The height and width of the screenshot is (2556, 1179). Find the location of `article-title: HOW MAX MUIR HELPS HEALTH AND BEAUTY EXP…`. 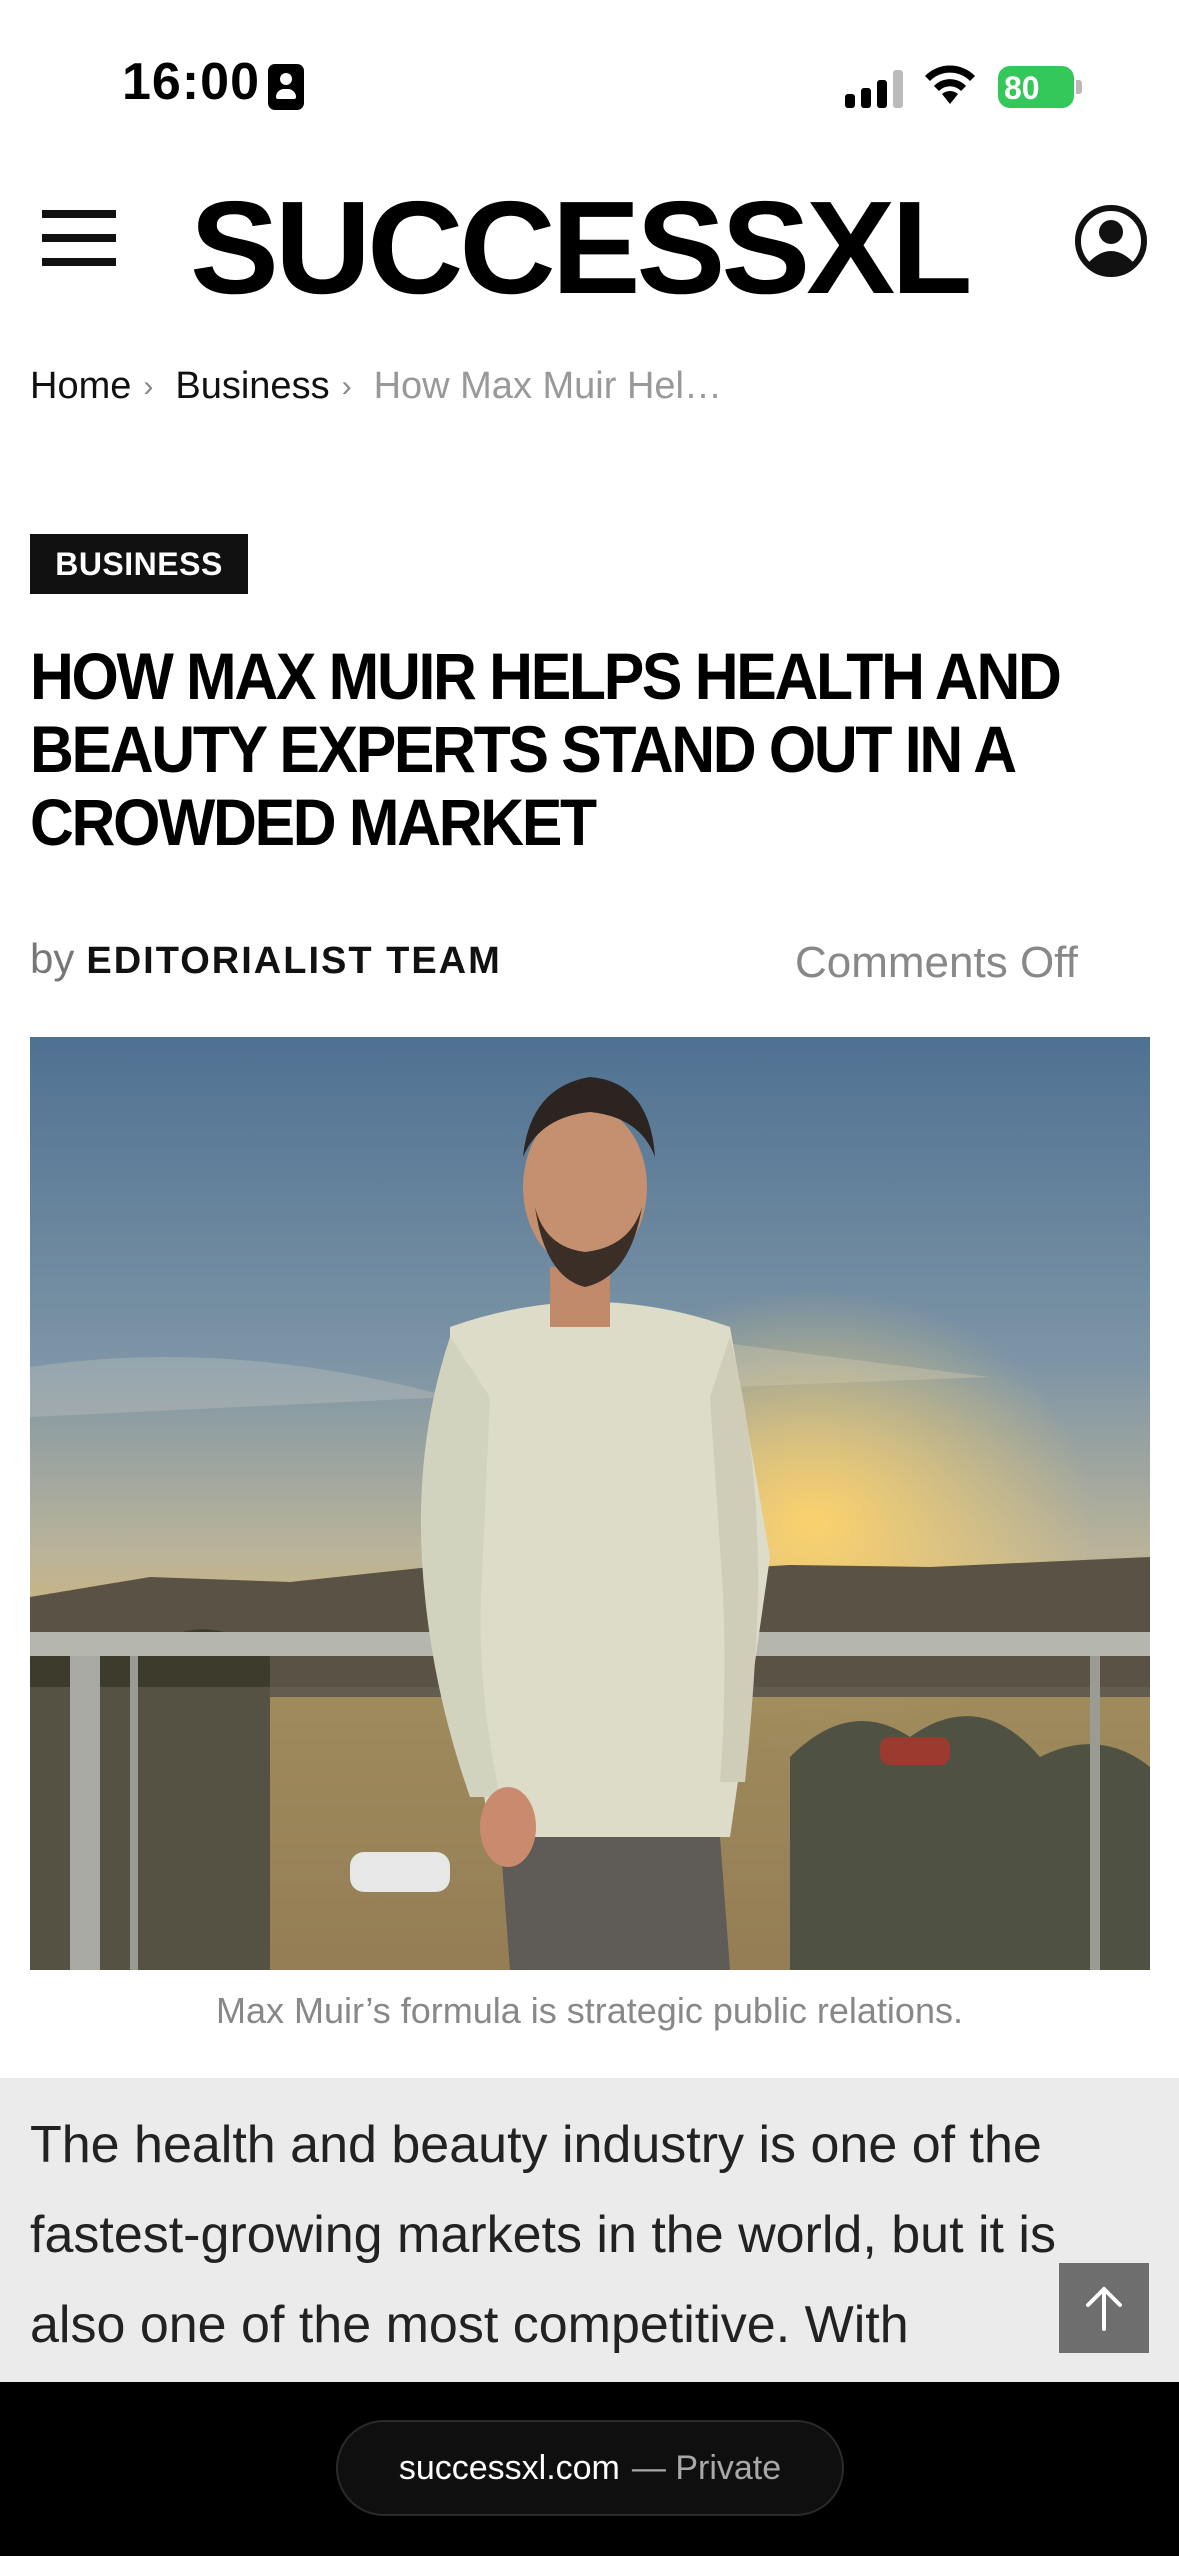

article-title: HOW MAX MUIR HELPS HEALTH AND BEAUTY EXP… is located at coordinates (546, 749).